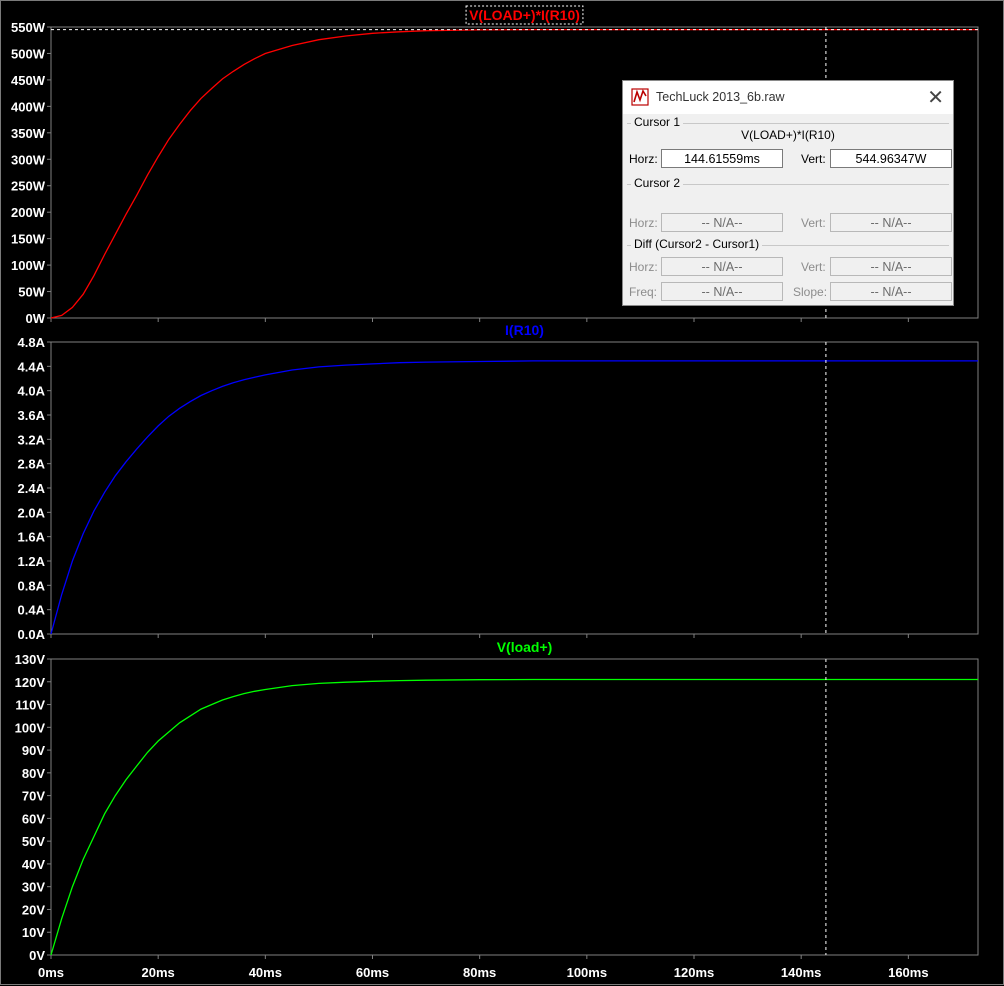 This screenshot has height=986, width=1004. Describe the element at coordinates (32, 585) in the screenshot. I see `y-tick-label: 0.8A` at that location.